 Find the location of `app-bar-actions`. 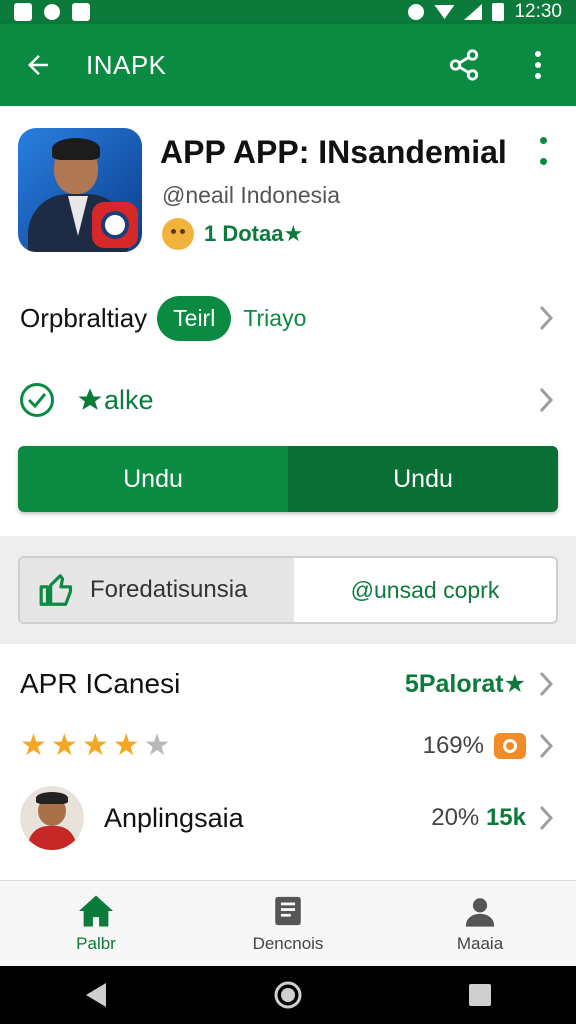

app-bar-actions is located at coordinates (501, 65).